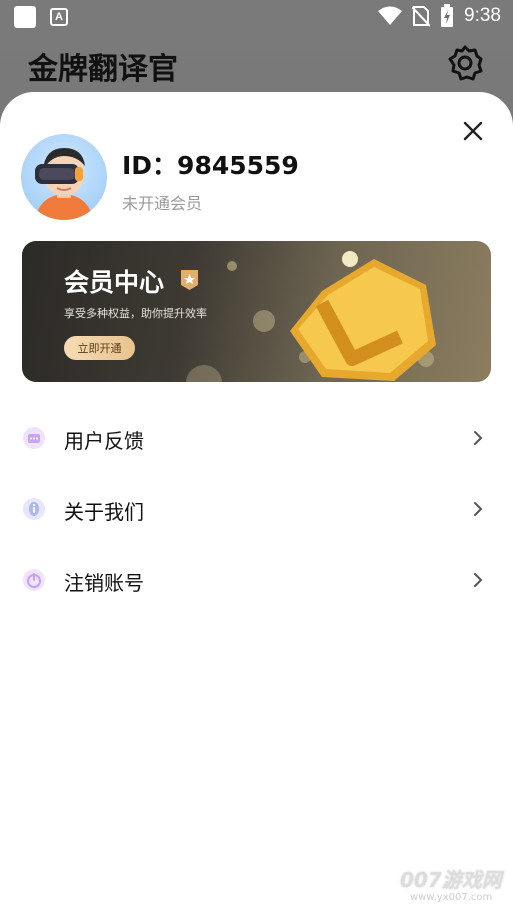 This screenshot has height=912, width=513. I want to click on power-icon, so click(34, 580).